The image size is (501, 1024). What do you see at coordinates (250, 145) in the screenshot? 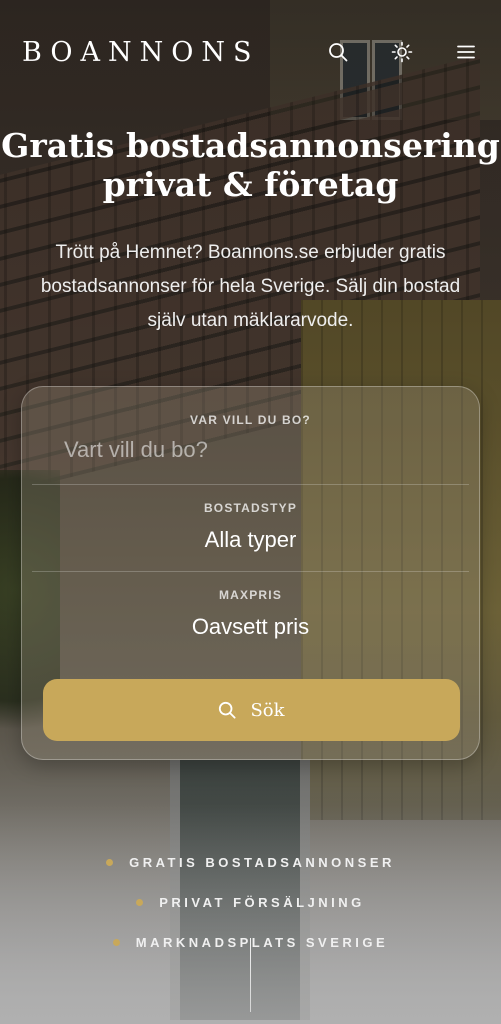
I see `hero-title-line: Gratis bostadsannonsering` at bounding box center [250, 145].